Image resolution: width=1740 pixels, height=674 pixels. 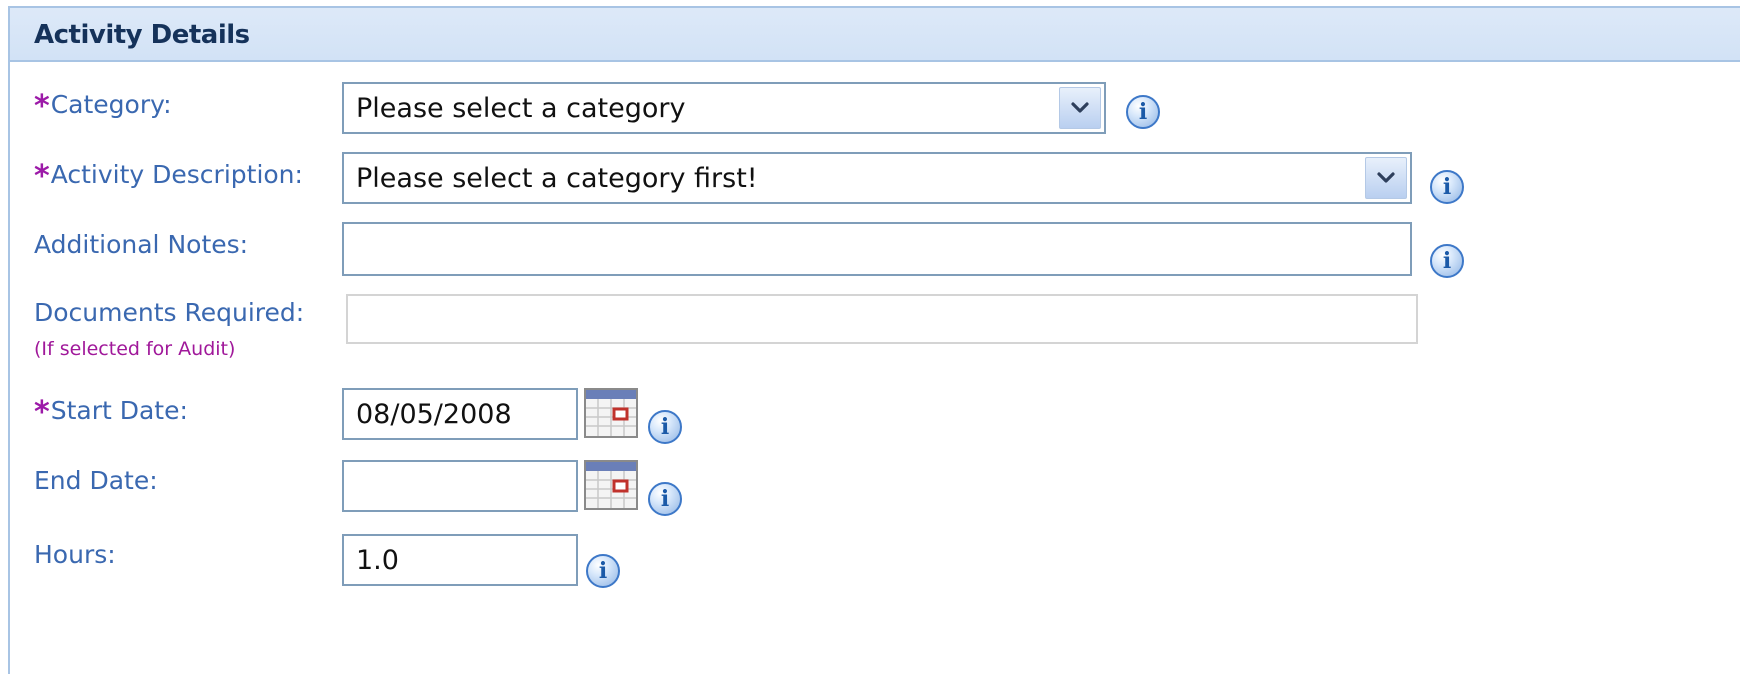 What do you see at coordinates (665, 427) in the screenshot?
I see `start-date-info-icon: i` at bounding box center [665, 427].